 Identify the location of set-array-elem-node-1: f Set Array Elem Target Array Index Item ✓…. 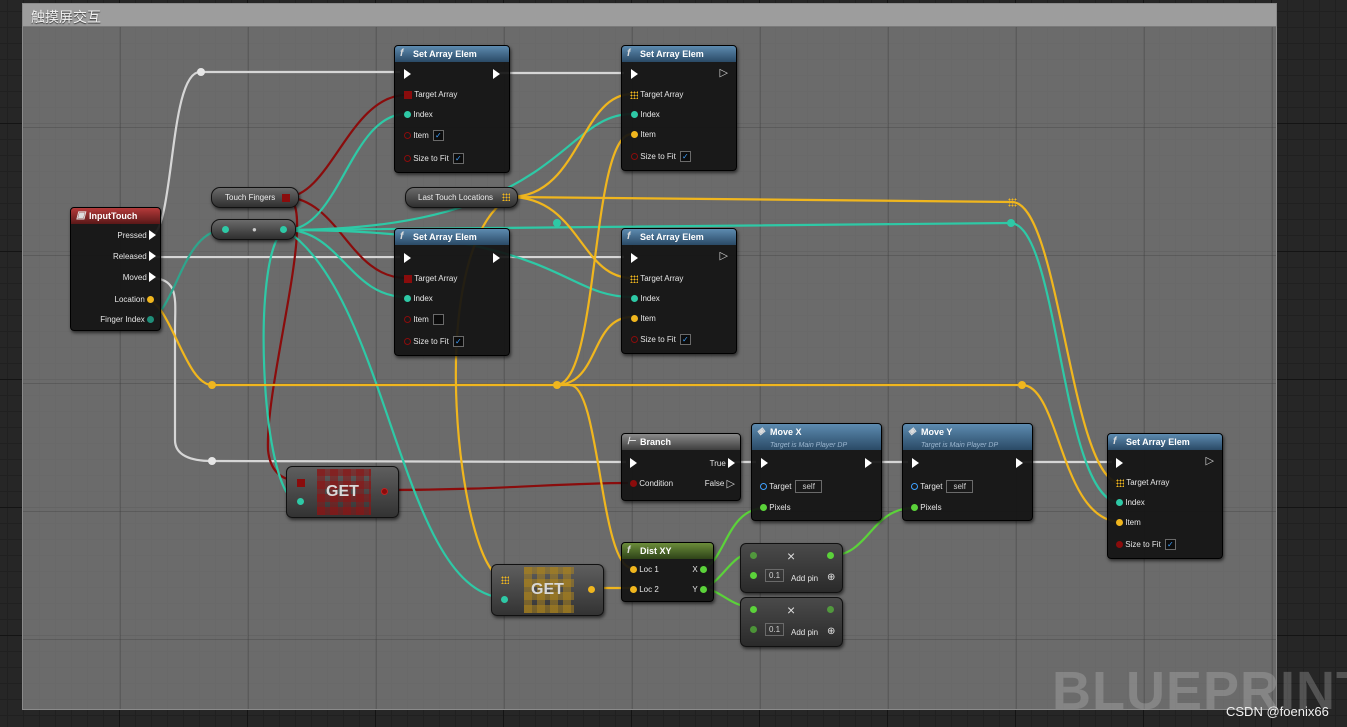
(452, 109).